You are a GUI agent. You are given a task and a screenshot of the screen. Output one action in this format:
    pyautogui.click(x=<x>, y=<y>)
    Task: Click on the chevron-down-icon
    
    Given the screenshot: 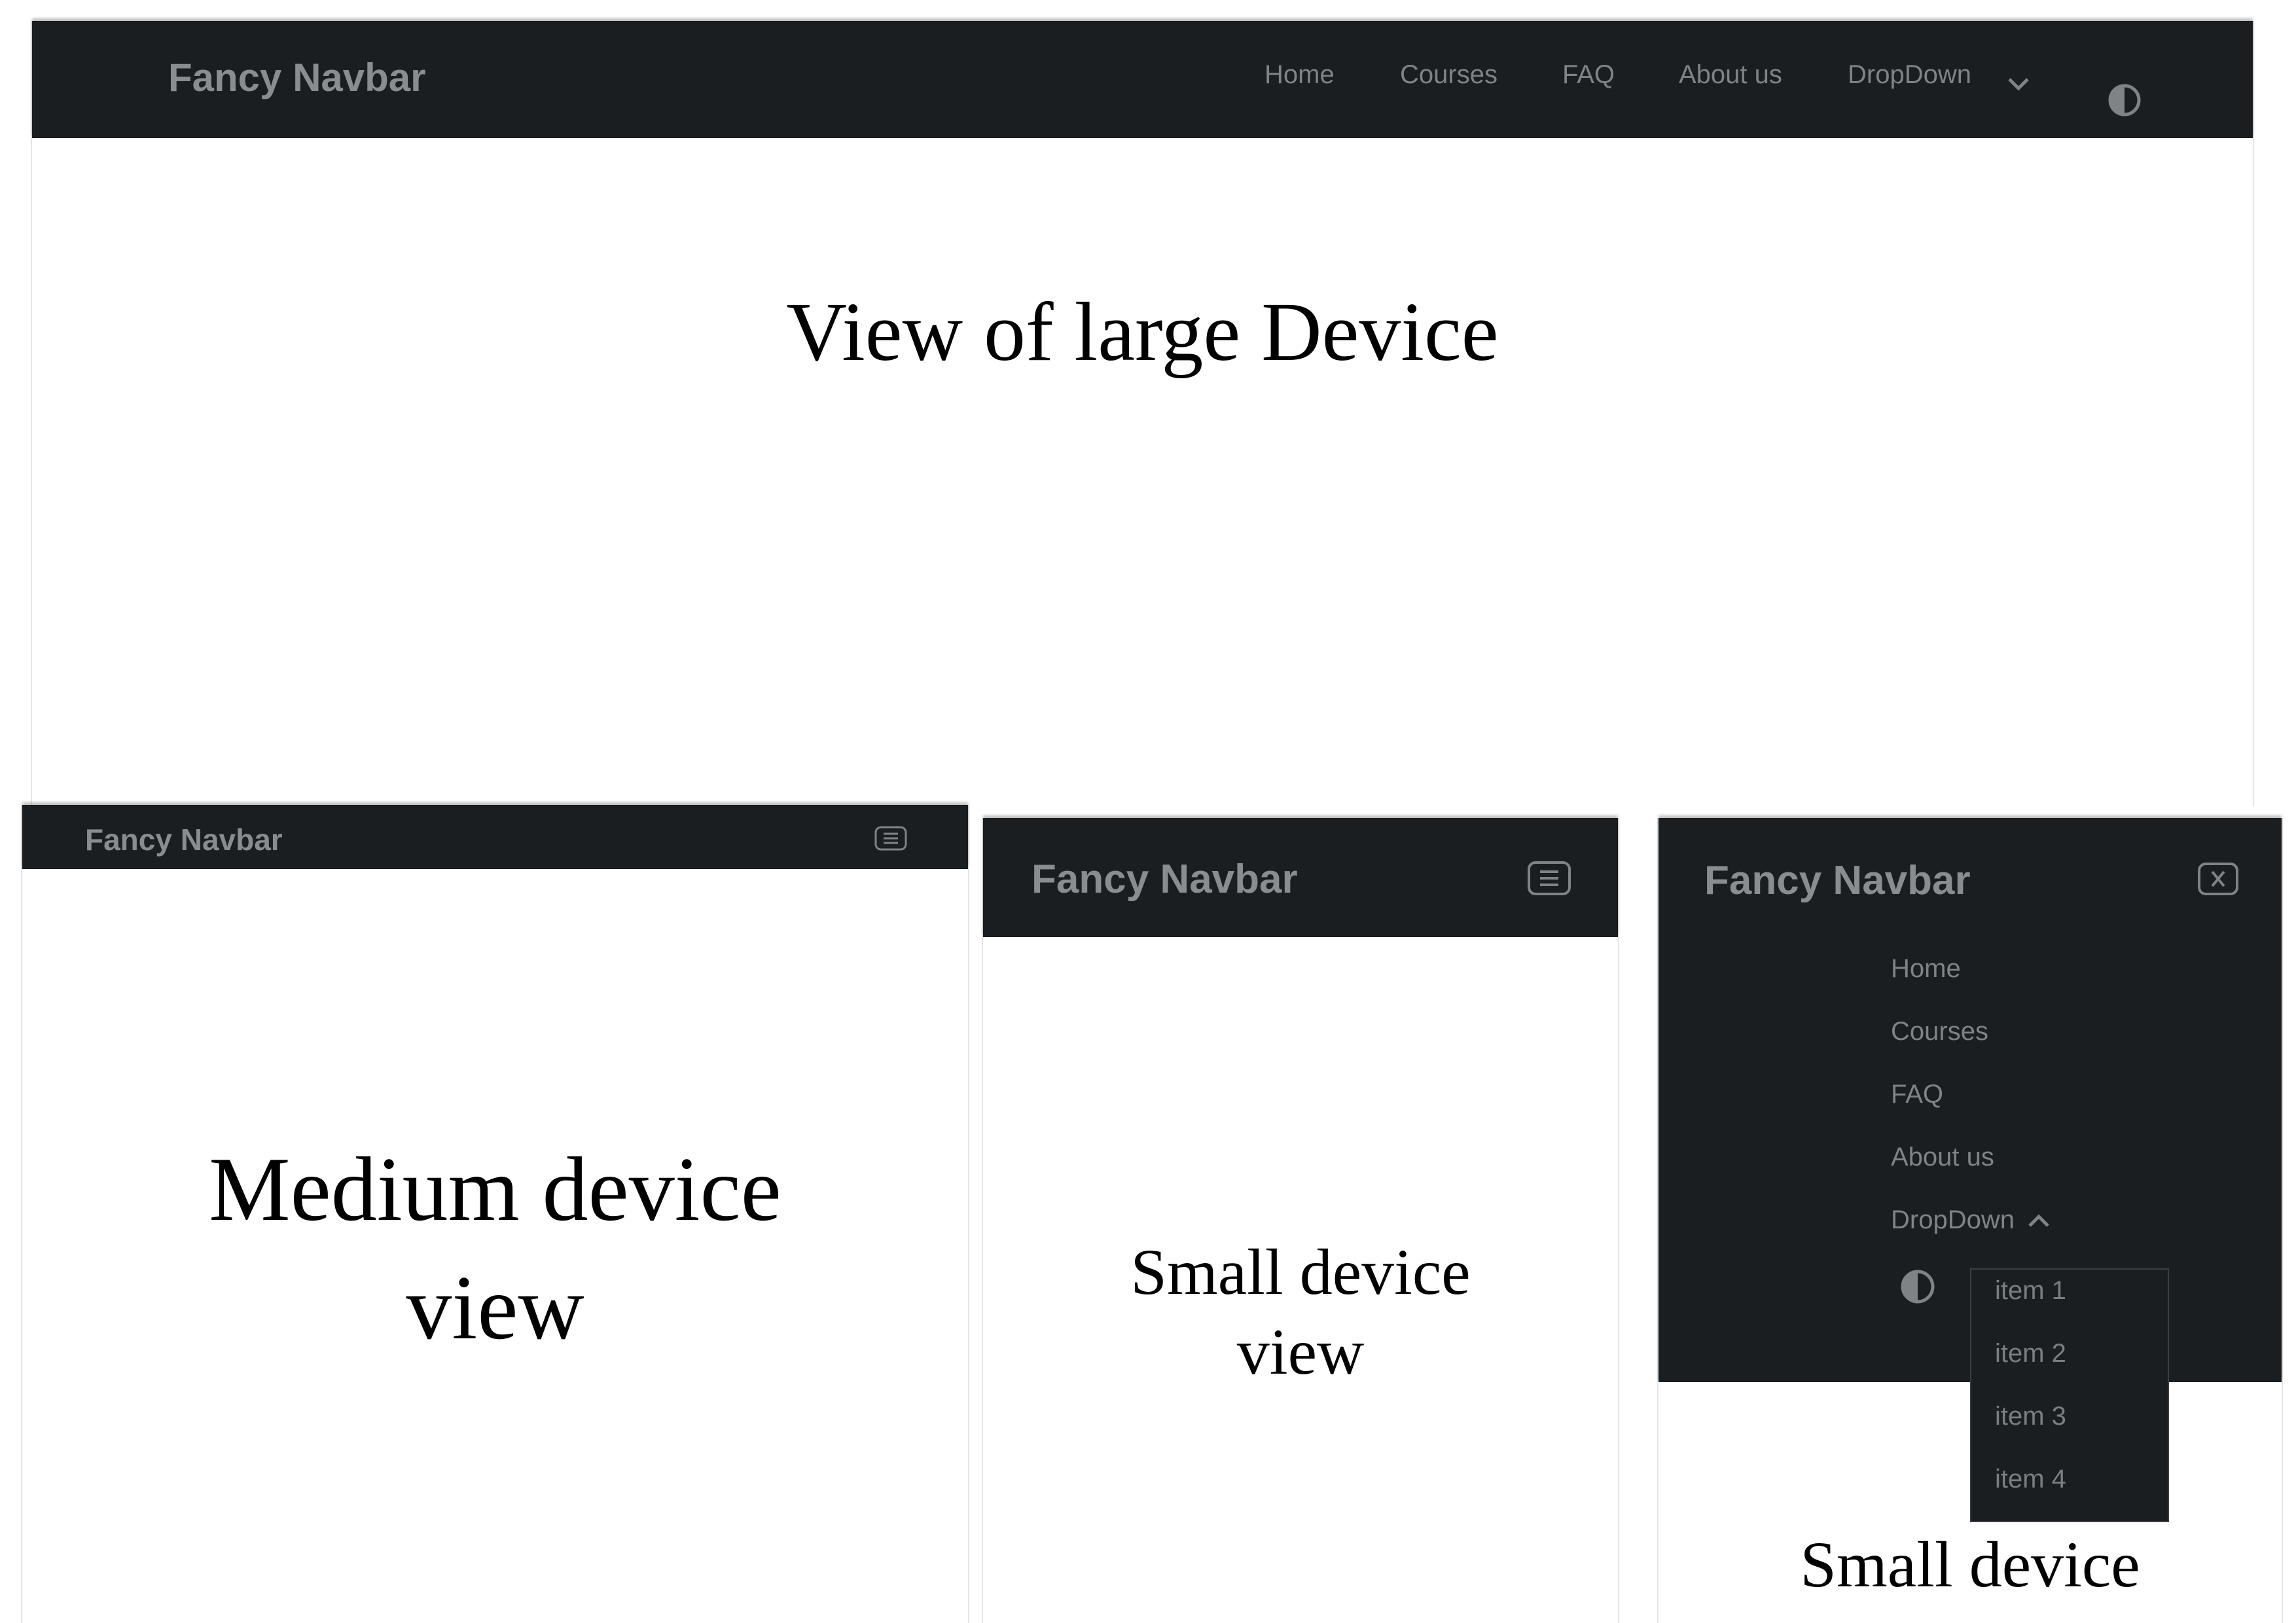 What is the action you would take?
    pyautogui.click(x=2018, y=84)
    